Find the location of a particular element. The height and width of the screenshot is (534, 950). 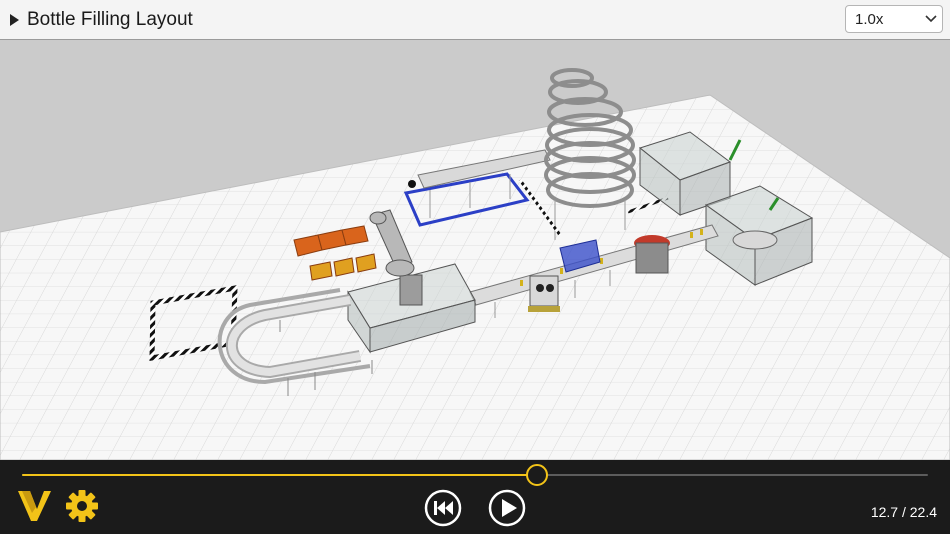

timeline-slider is located at coordinates (475, 475).